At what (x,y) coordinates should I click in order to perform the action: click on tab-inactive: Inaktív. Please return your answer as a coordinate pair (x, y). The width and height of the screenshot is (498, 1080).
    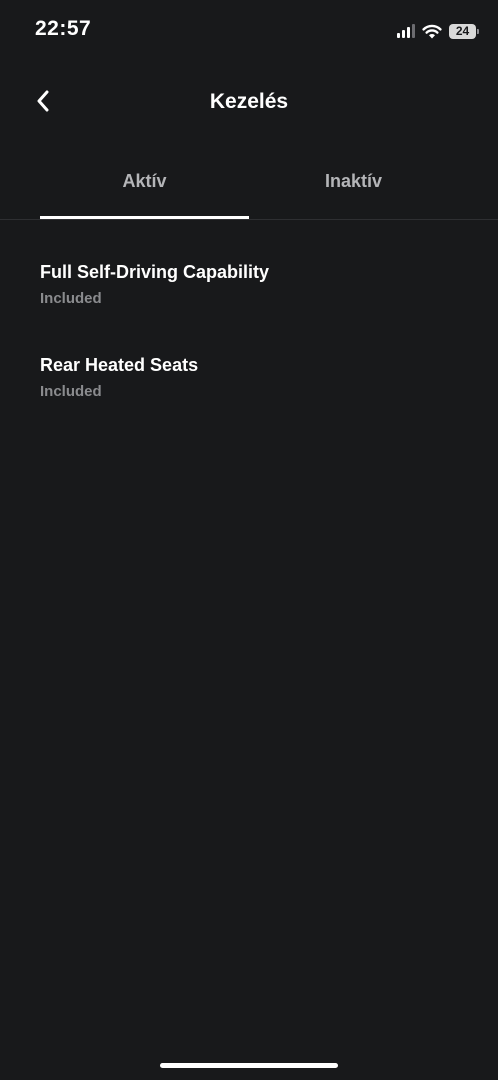
    Looking at the image, I should click on (353, 189).